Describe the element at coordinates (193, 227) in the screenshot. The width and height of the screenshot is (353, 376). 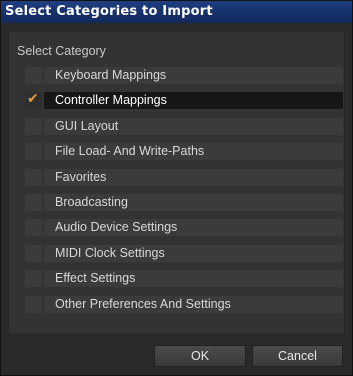
I see `category-label: Audio Device Settings` at that location.